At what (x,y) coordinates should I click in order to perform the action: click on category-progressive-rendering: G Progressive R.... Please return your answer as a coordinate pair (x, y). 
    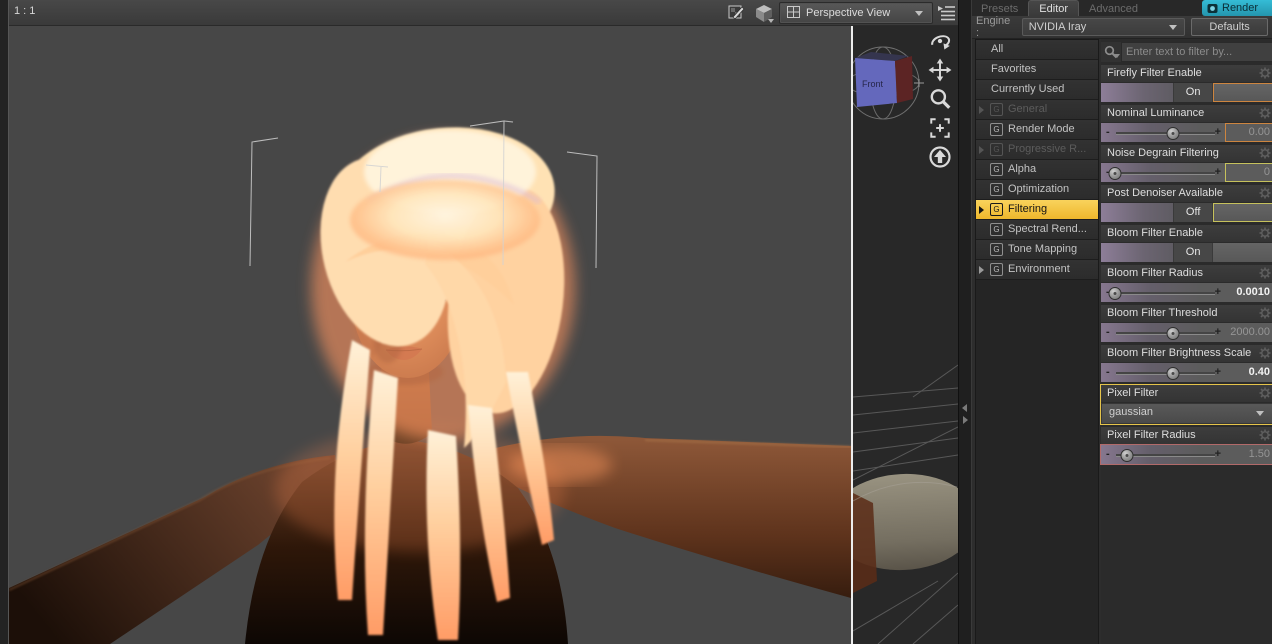
    Looking at the image, I should click on (1037, 150).